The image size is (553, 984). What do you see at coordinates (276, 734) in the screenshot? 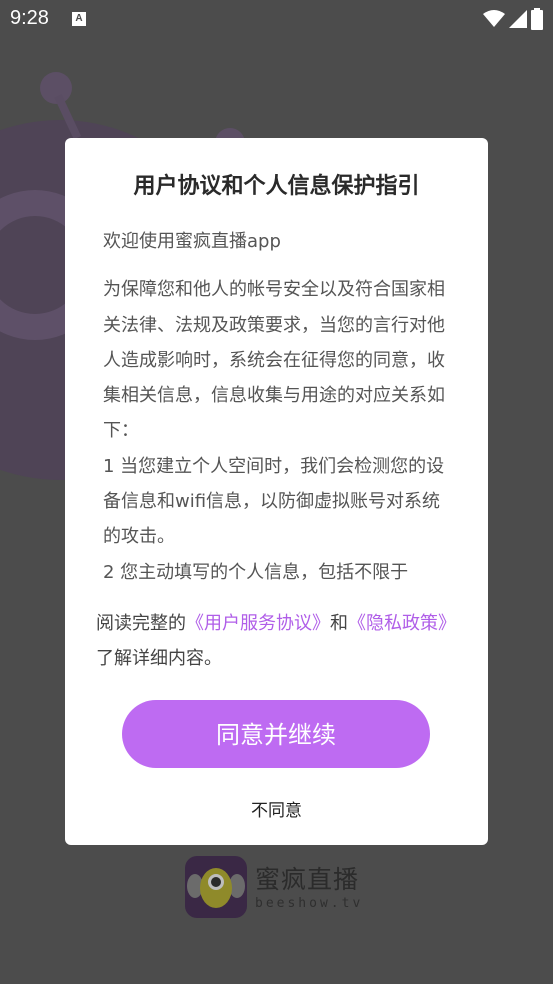
I see `agree-button: 同意并继续` at bounding box center [276, 734].